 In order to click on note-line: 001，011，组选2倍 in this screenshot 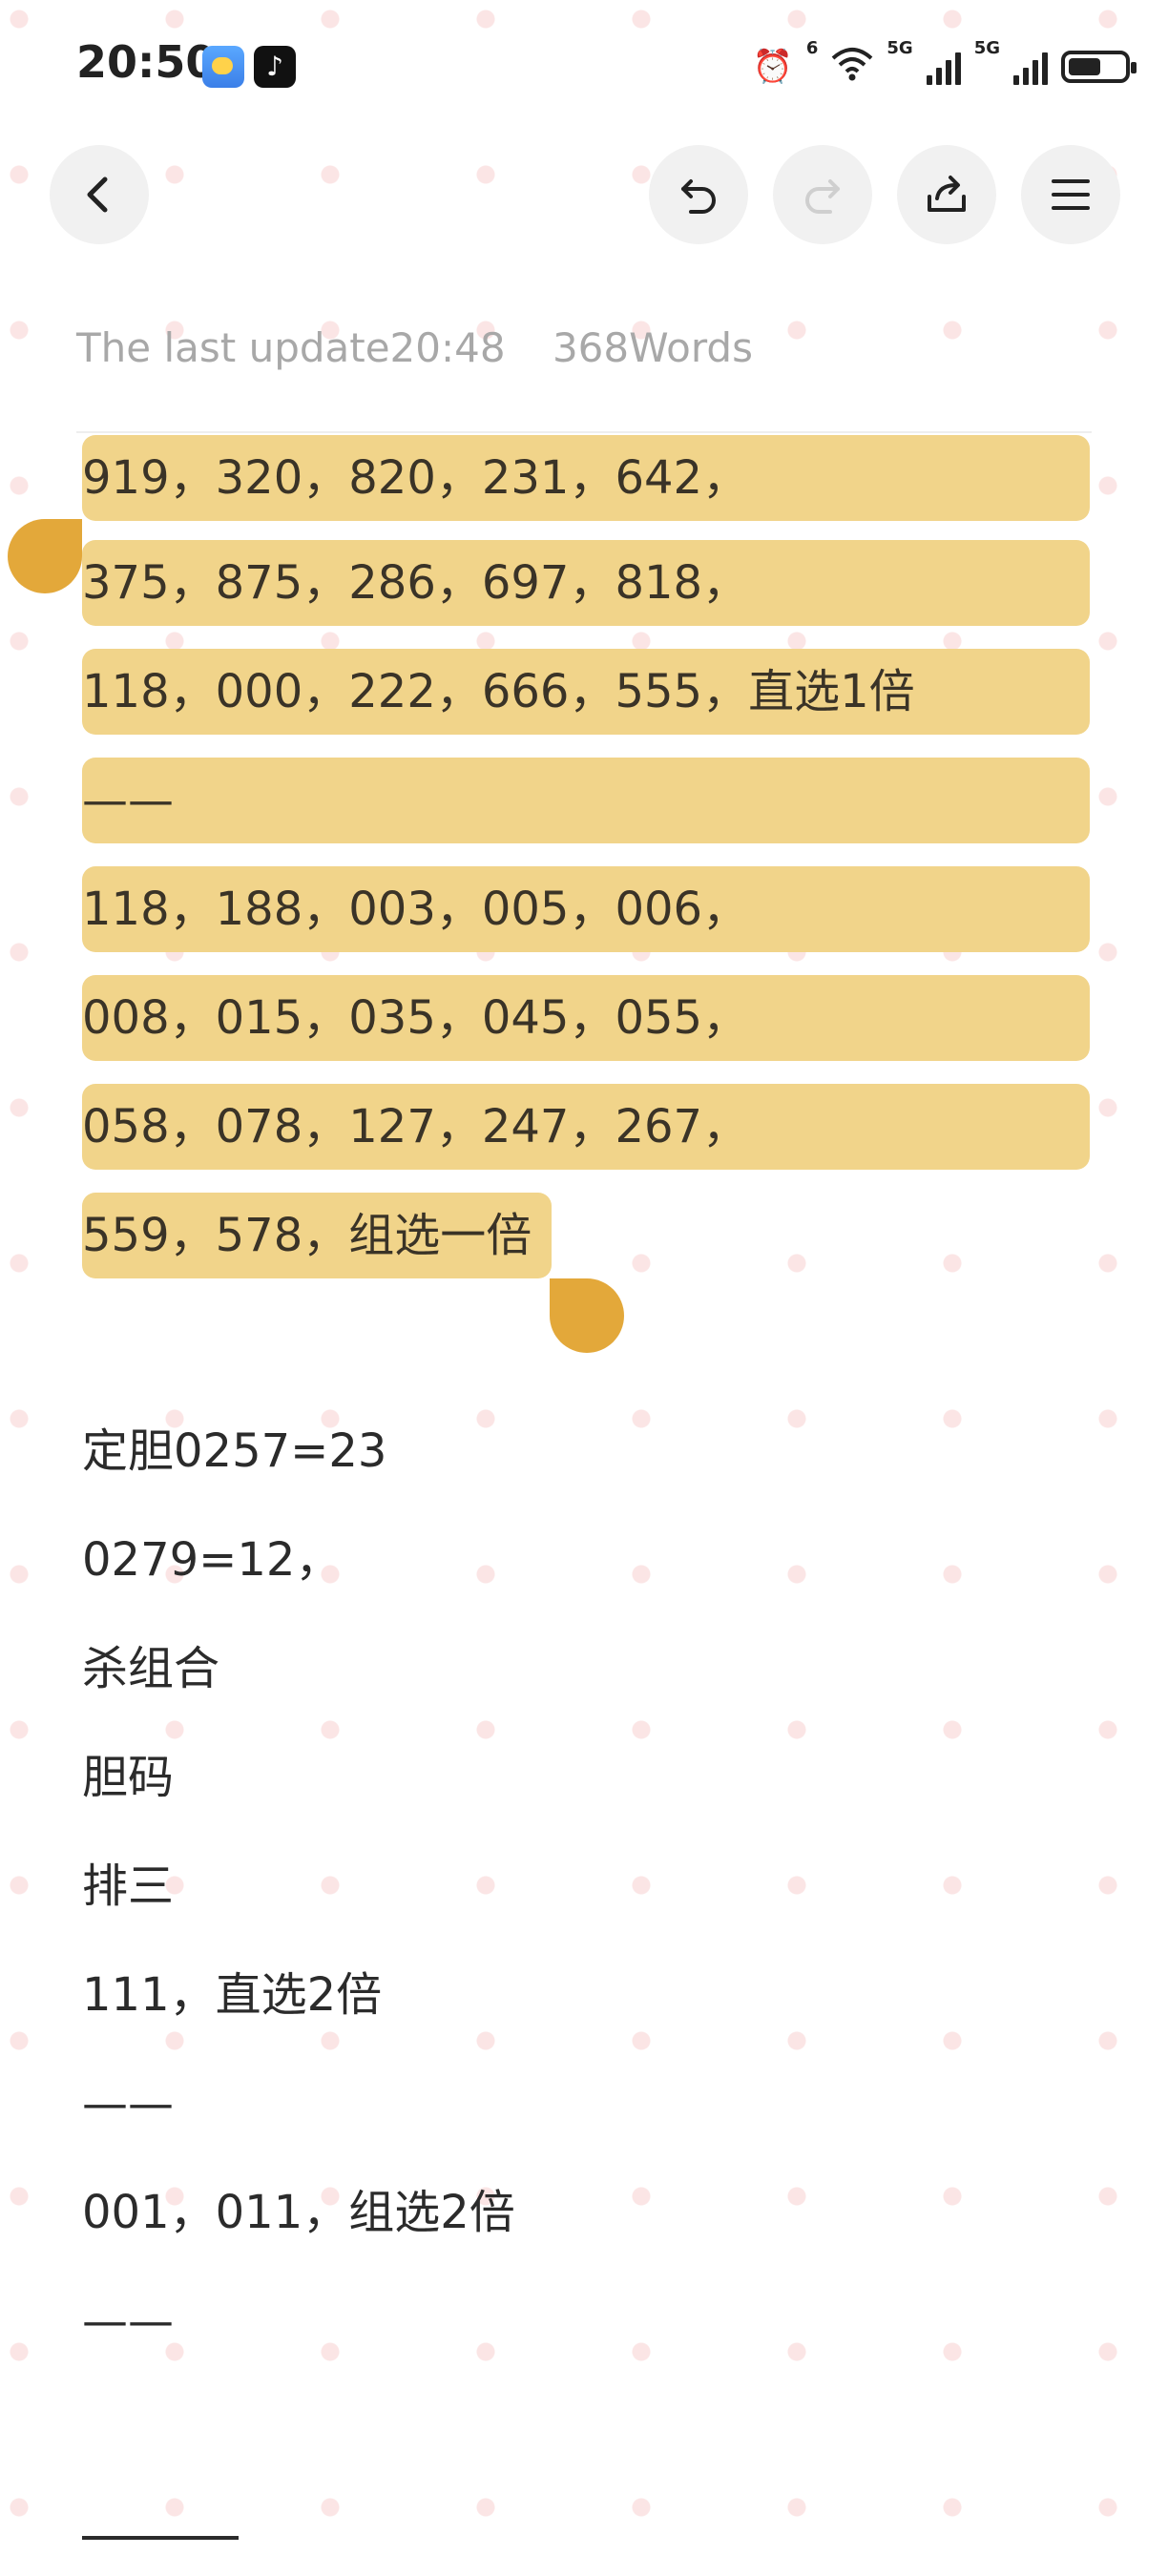, I will do `click(298, 2212)`.